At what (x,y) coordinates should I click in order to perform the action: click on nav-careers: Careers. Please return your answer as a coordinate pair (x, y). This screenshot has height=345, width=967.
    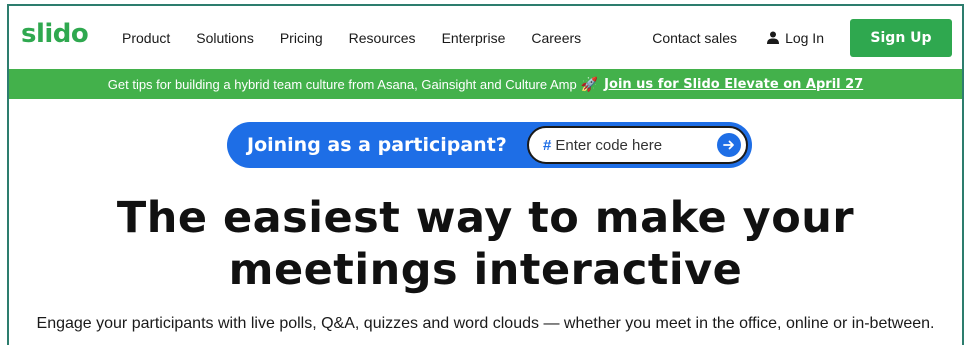
    Looking at the image, I should click on (556, 38).